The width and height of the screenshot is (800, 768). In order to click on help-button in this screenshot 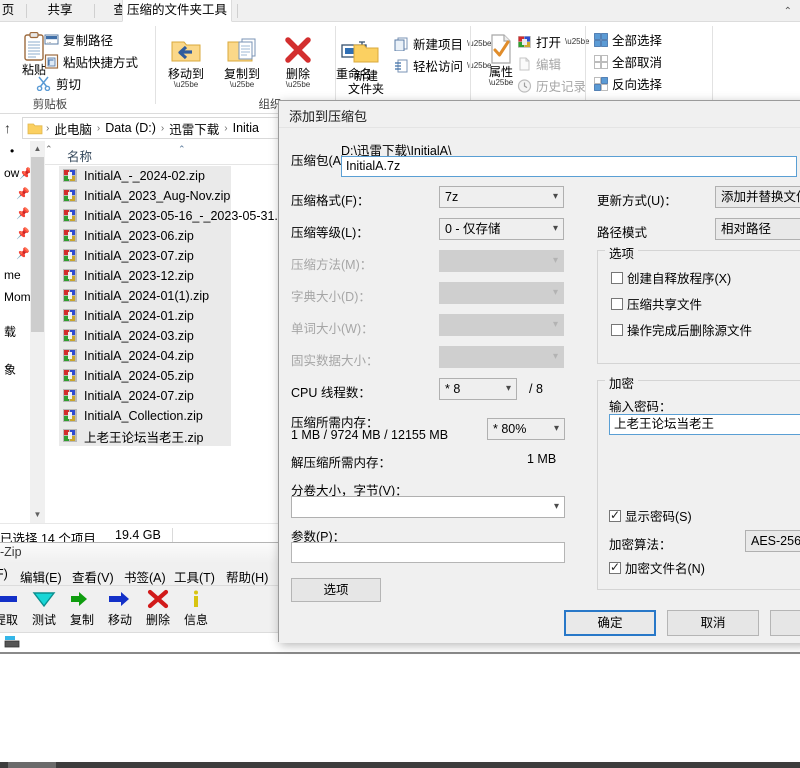, I will do `click(785, 623)`.